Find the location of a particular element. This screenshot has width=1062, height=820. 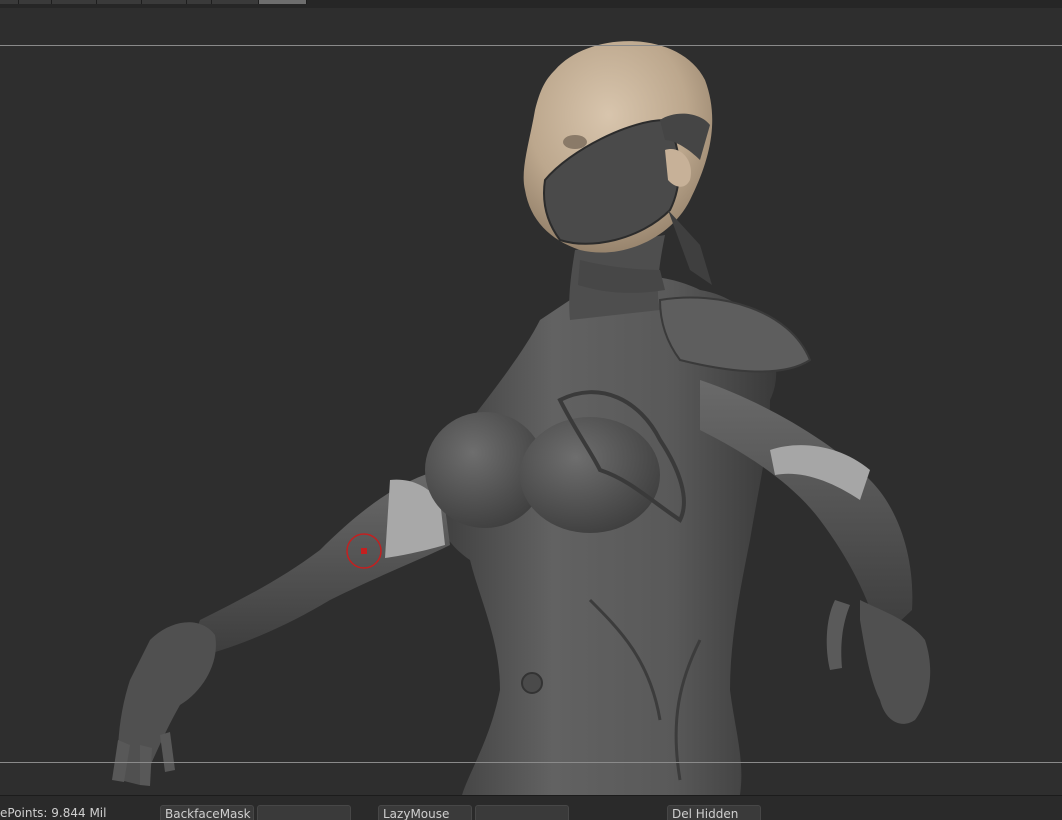

backface-mask-button: BackfaceMask is located at coordinates (207, 812).